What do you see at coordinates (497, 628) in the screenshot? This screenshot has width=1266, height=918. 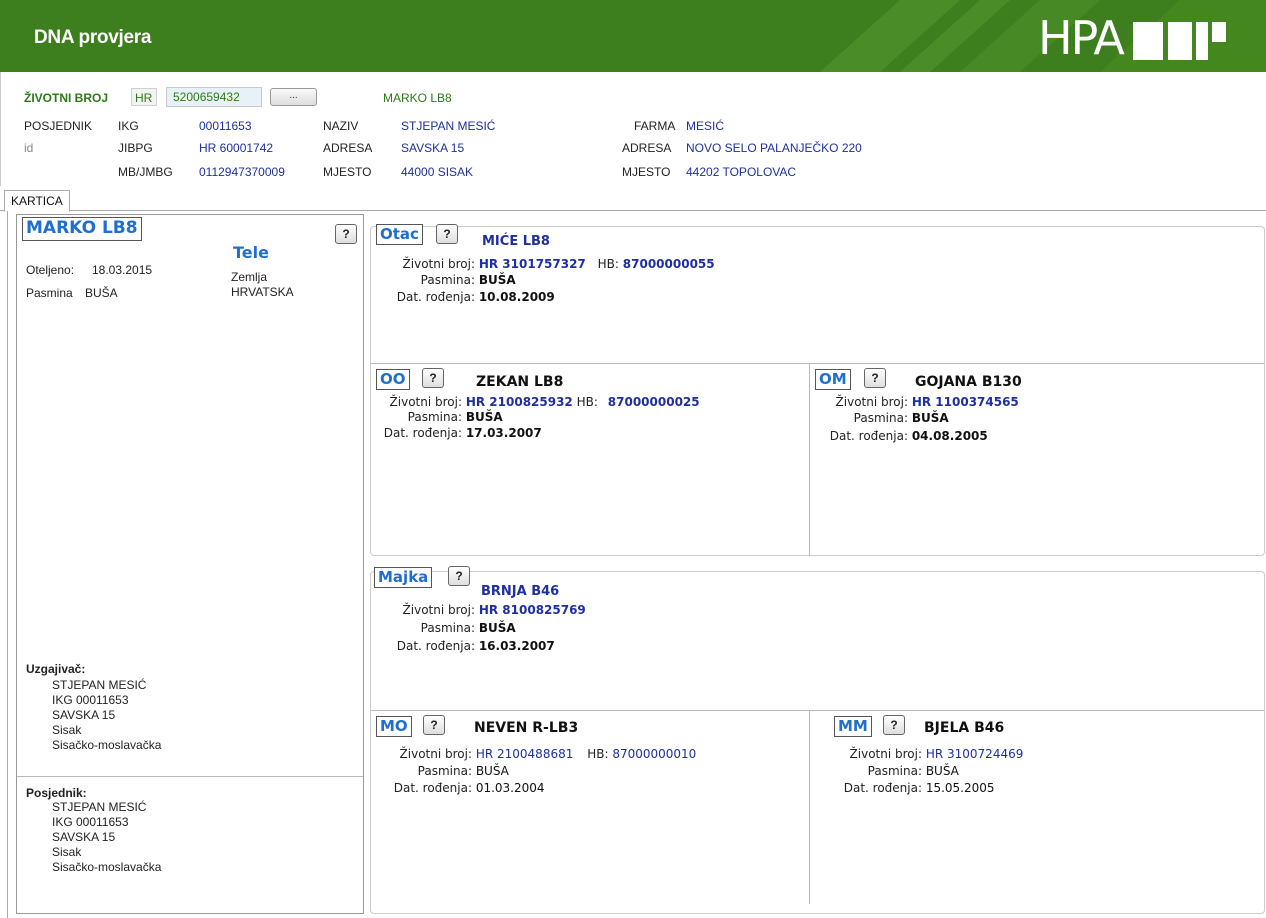 I see `majka-pasmina: BUŠA` at bounding box center [497, 628].